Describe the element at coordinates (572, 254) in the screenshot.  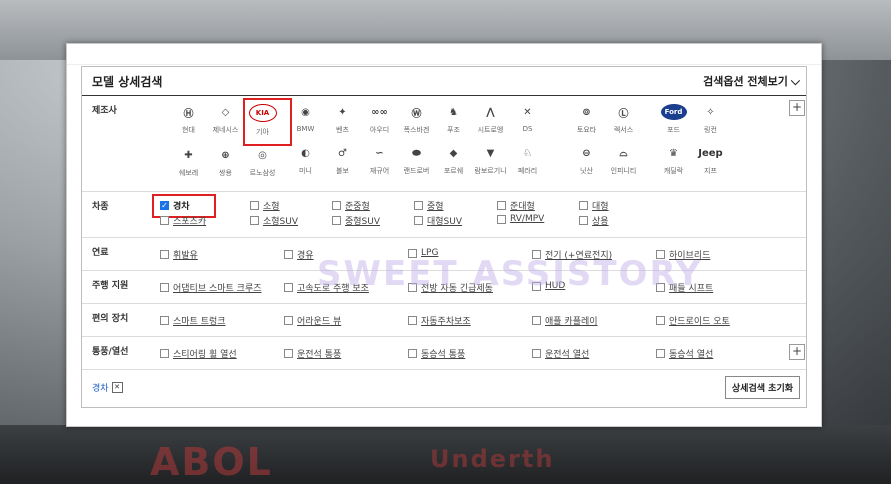
I see `fuel-option: 전기 (+연료전지)` at that location.